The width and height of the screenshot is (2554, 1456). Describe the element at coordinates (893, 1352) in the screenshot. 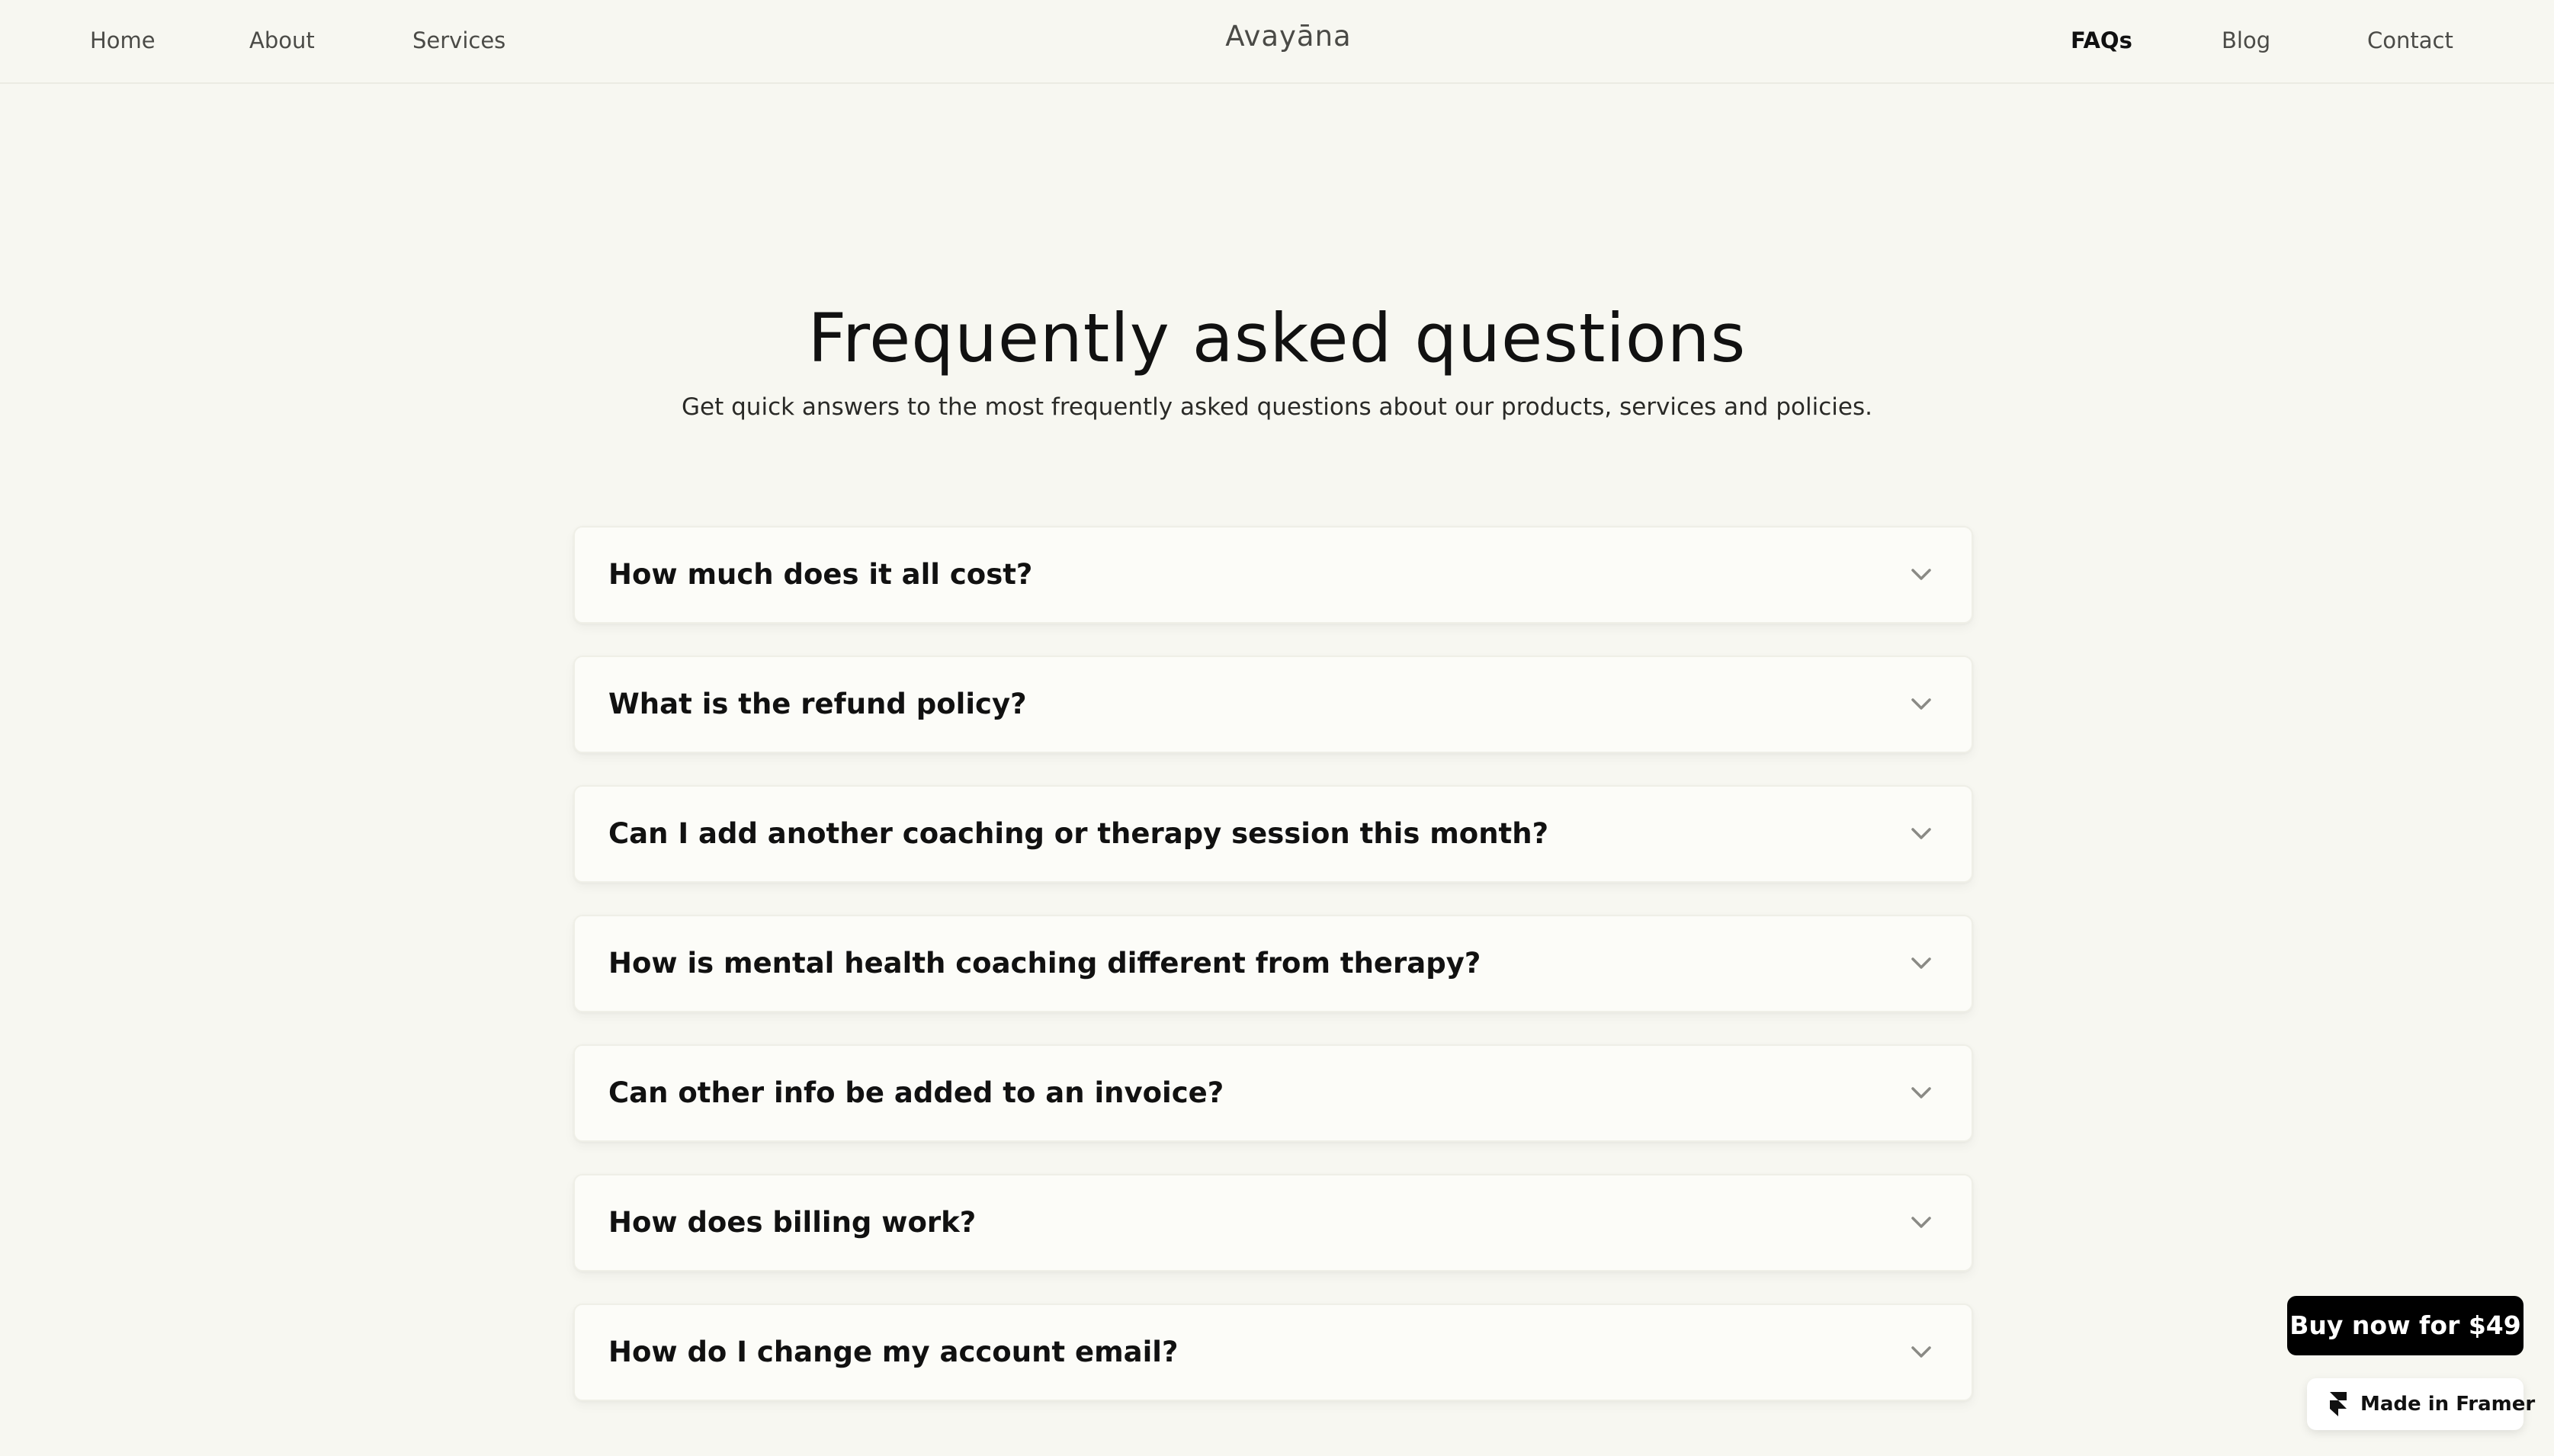

I see `faq-question: How do I change my account email?` at that location.